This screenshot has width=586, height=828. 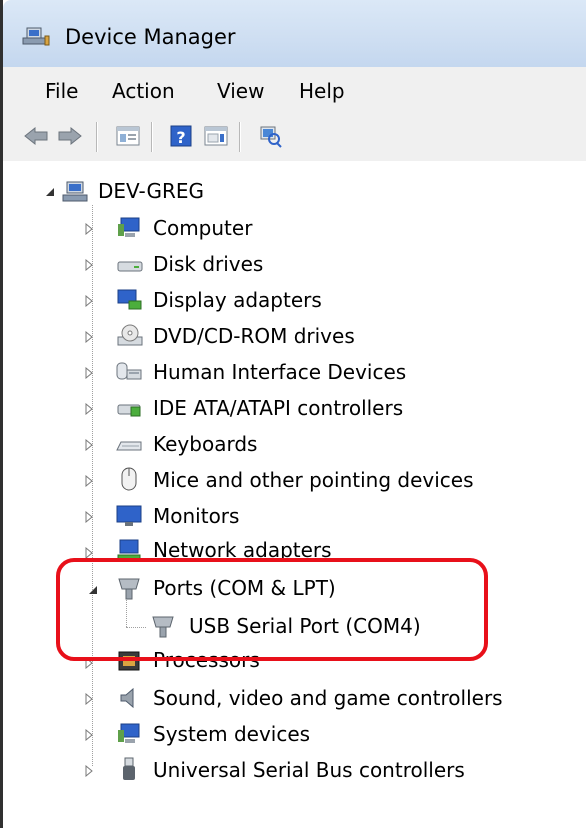 I want to click on help-icon: ?, so click(x=181, y=136).